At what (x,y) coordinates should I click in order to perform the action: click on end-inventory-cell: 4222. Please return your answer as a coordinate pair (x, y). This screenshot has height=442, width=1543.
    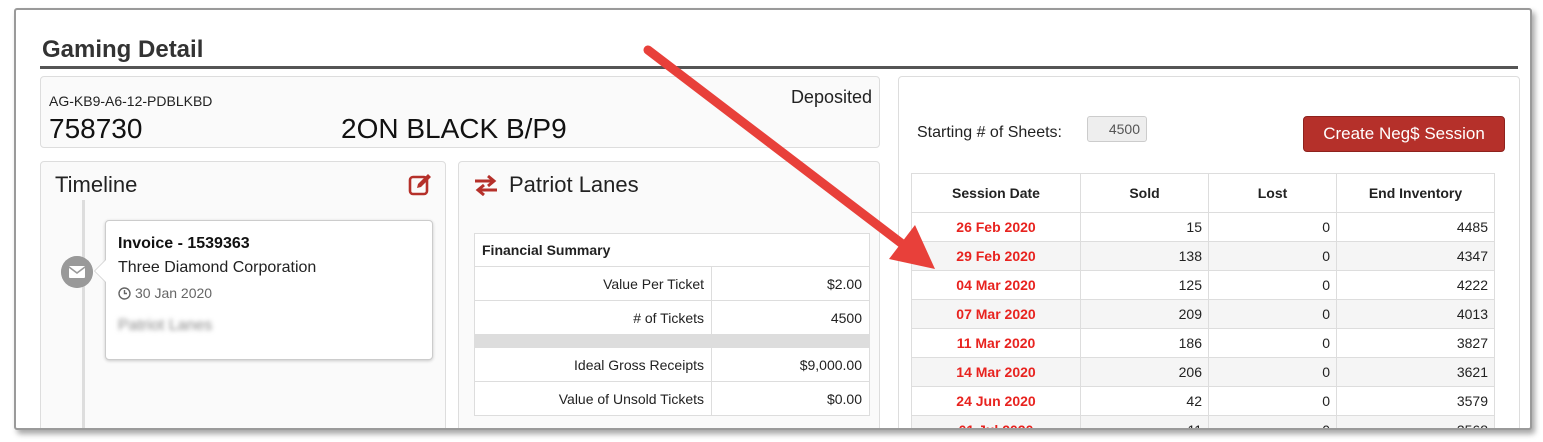
    Looking at the image, I should click on (1415, 285).